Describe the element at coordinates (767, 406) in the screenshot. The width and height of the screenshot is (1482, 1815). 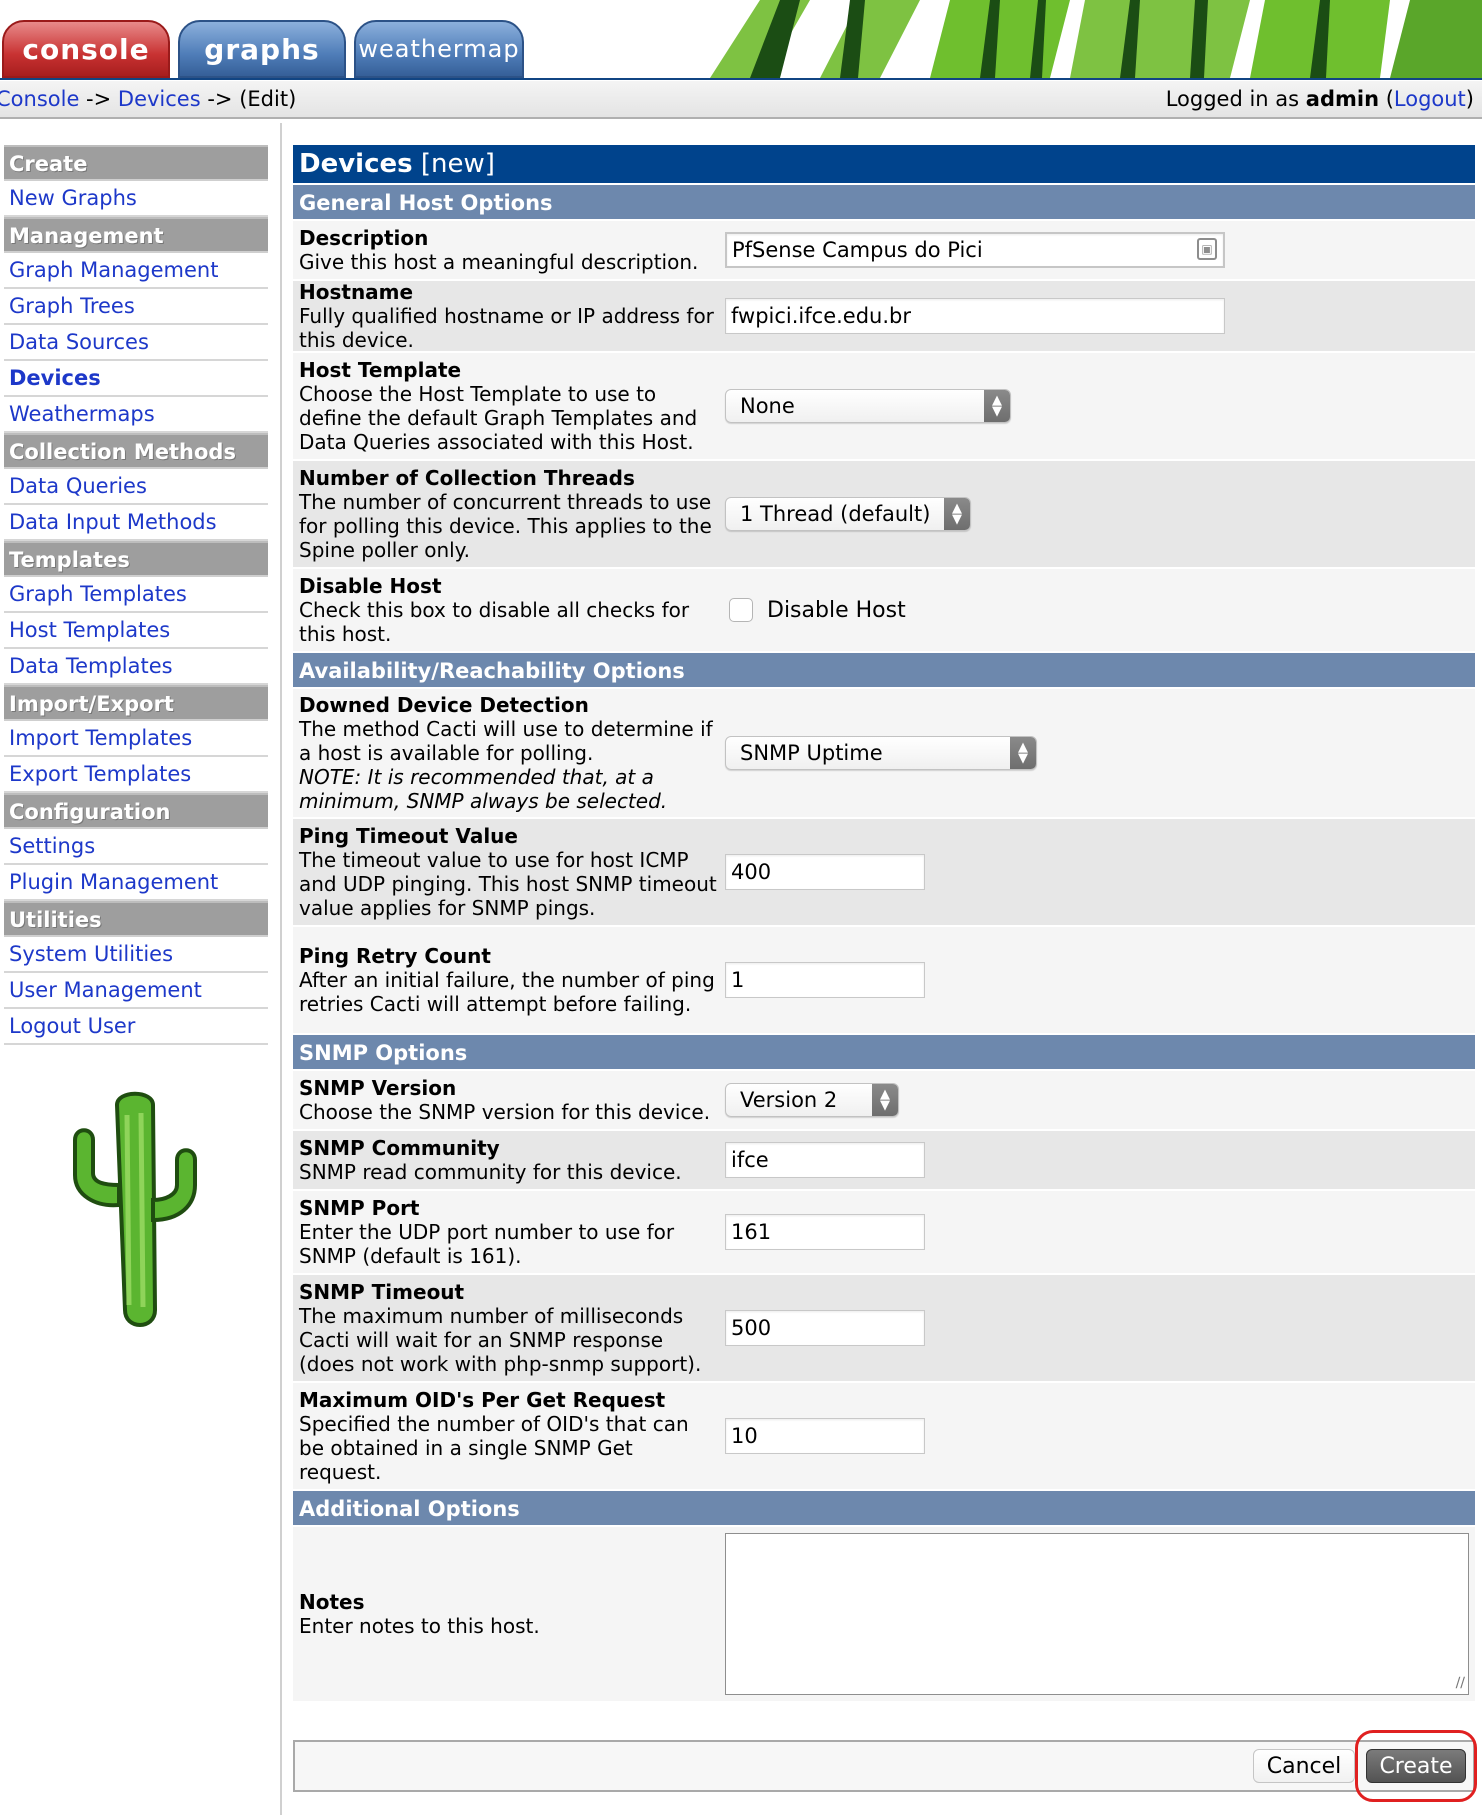
I see `select-value: None` at that location.